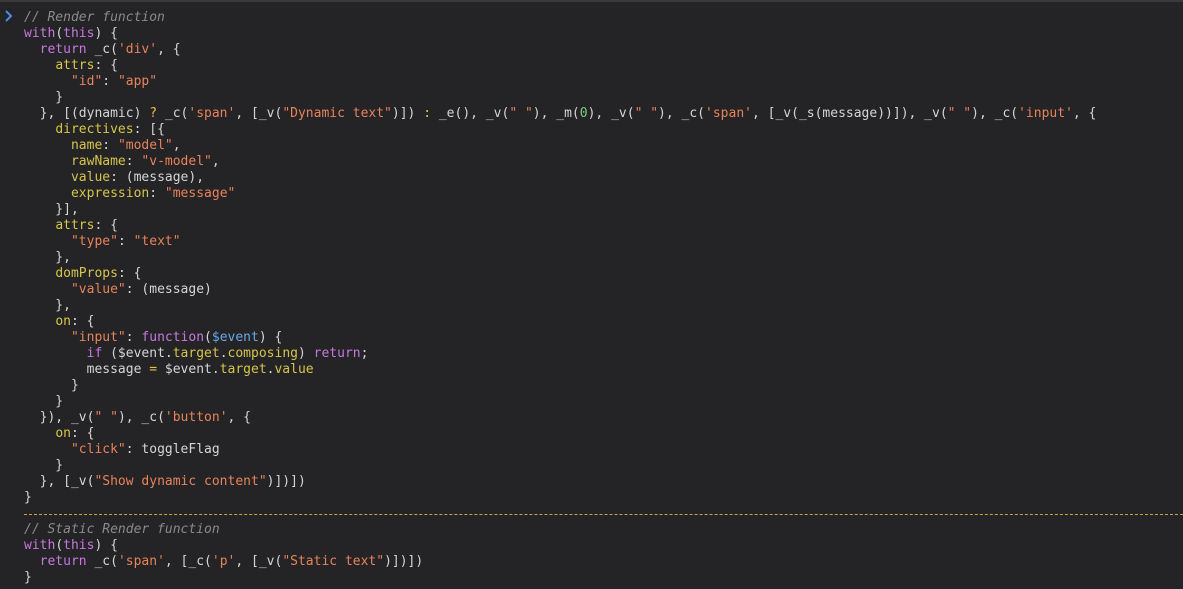  Describe the element at coordinates (404, 561) in the screenshot. I see `code-token: )])])` at that location.